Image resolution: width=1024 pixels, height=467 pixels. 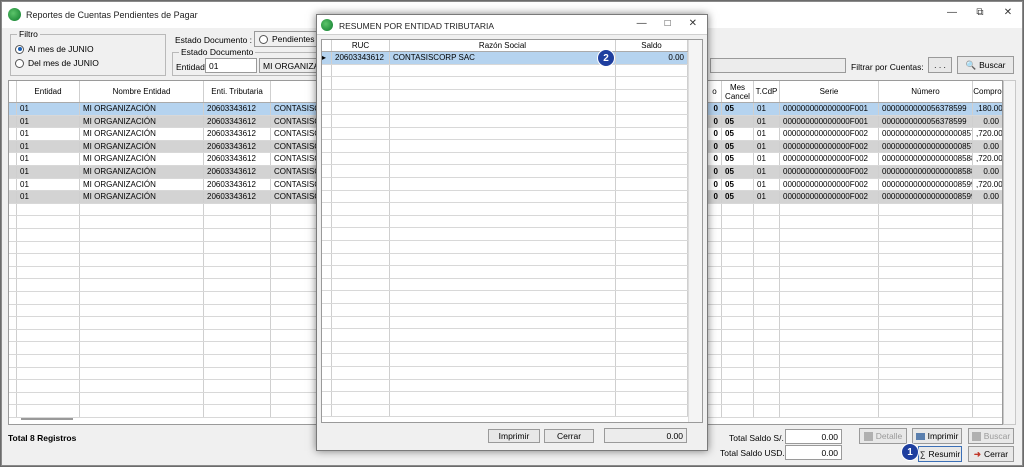 I want to click on radio-del-mes: Del mes de JUNIO, so click(x=57, y=63).